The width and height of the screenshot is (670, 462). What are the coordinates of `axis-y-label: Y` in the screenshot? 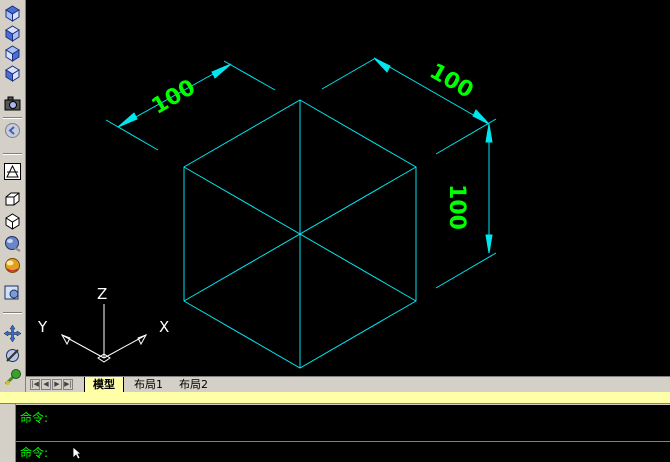 It's located at (42, 327).